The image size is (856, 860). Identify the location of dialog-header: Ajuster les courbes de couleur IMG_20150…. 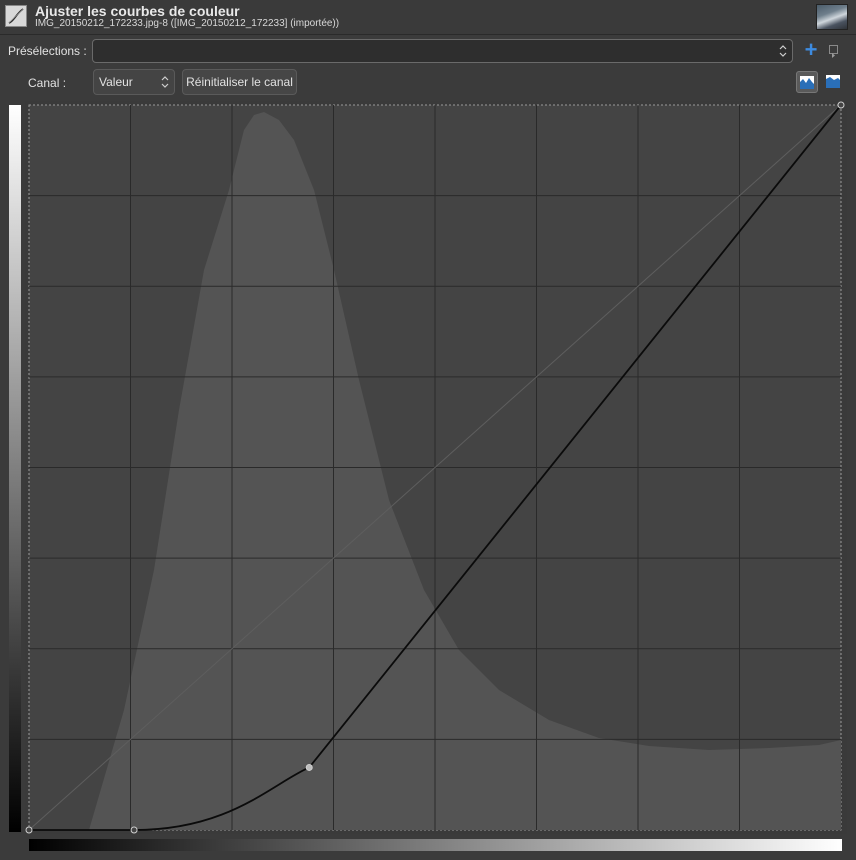
(428, 17).